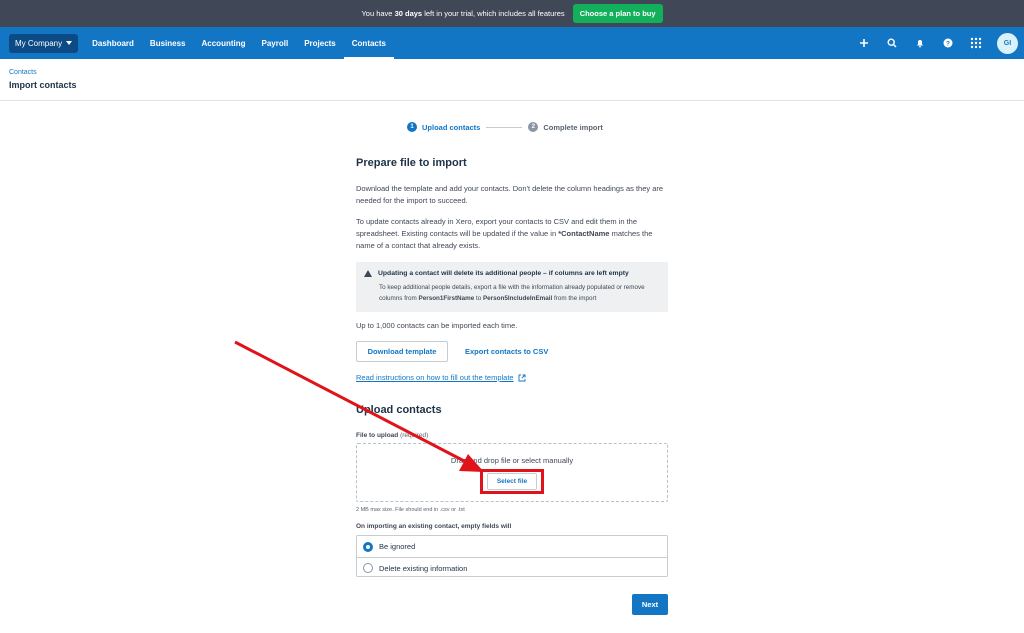 Image resolution: width=1024 pixels, height=633 pixels. I want to click on nav-actions: ? GI, so click(937, 43).